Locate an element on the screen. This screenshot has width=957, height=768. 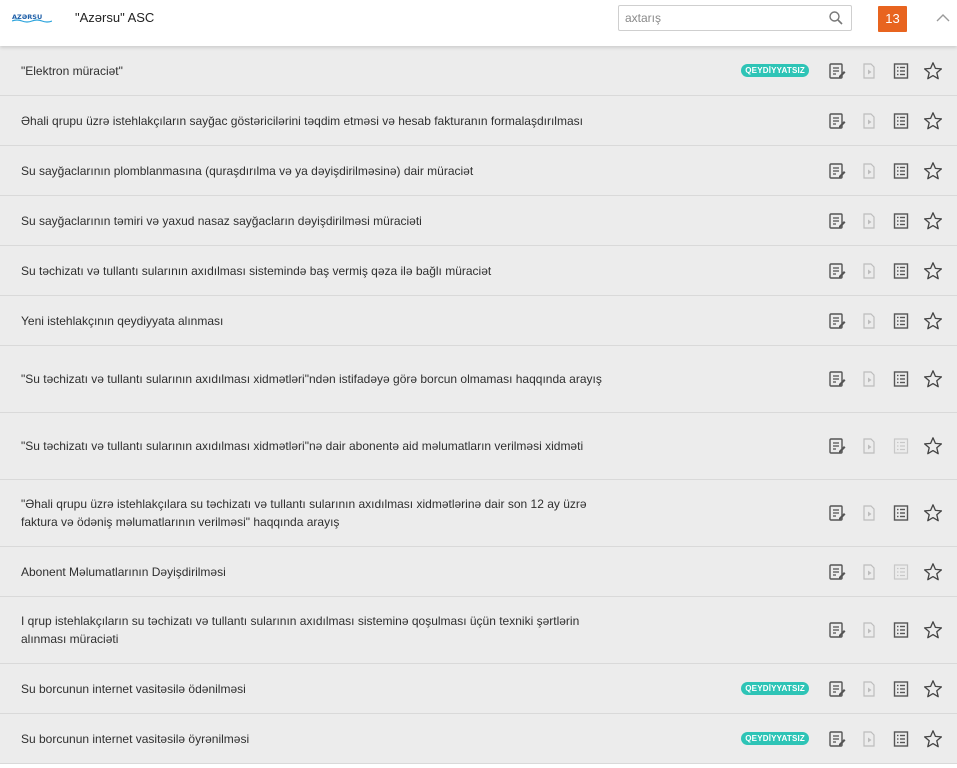
service-row: "Elektron müraciət" QEYDİYYATSIZ is located at coordinates (478, 71).